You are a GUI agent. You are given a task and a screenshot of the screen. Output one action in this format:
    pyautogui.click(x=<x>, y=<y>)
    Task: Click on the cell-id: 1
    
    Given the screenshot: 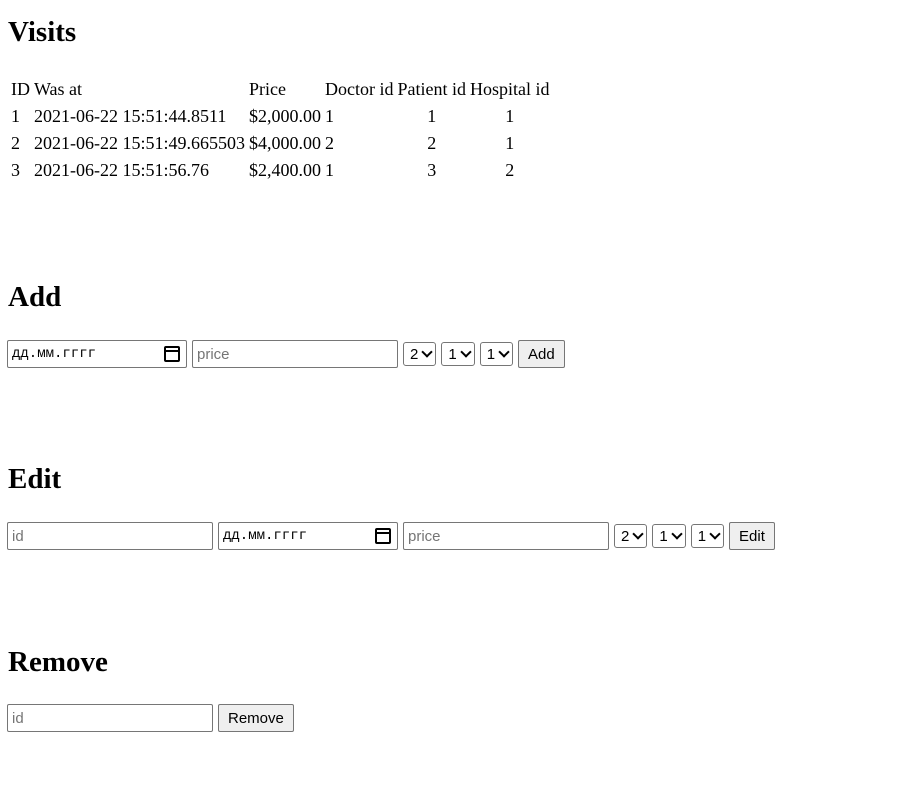 What is the action you would take?
    pyautogui.click(x=15, y=116)
    